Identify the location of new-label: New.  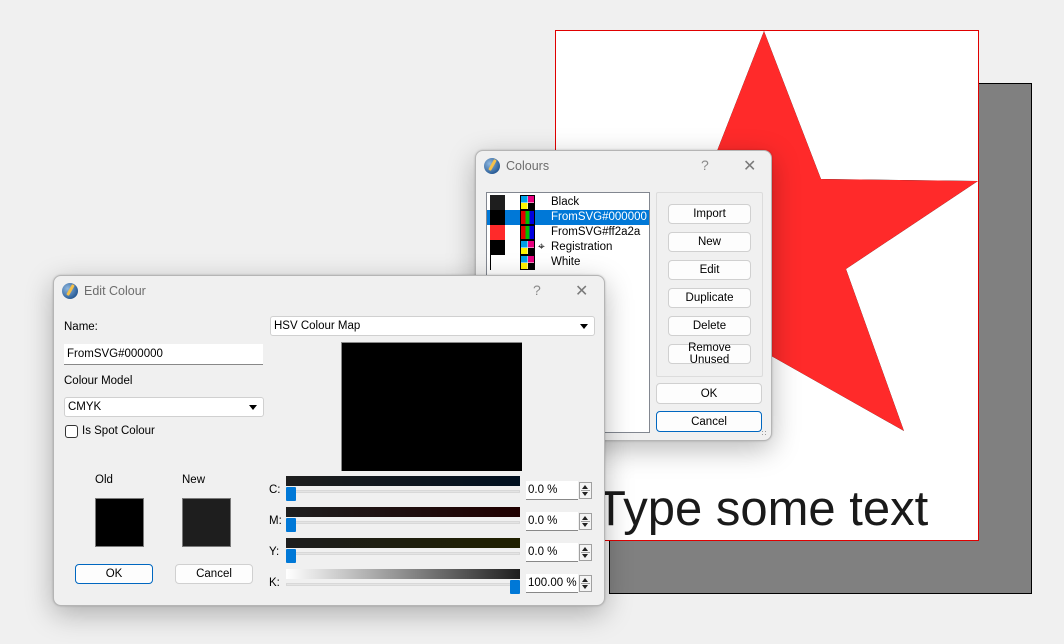
(194, 480).